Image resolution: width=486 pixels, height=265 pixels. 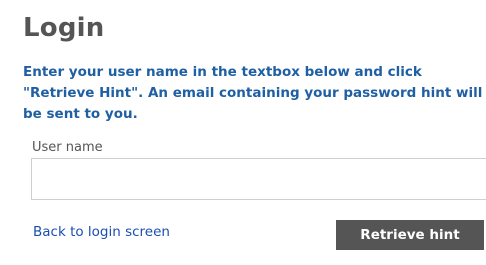 What do you see at coordinates (67, 147) in the screenshot?
I see `username-label: User name` at bounding box center [67, 147].